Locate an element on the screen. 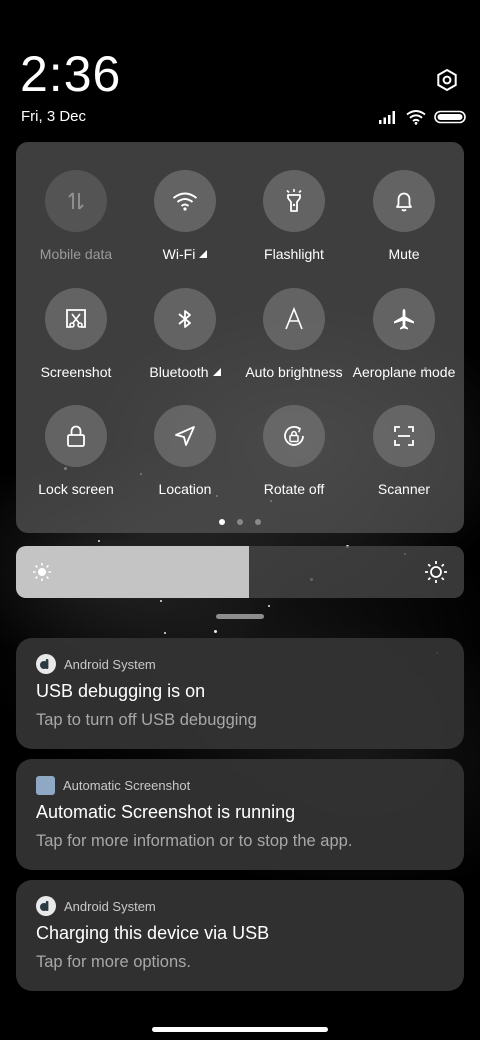 This screenshot has width=480, height=1040. tile-wifi-circle is located at coordinates (185, 201).